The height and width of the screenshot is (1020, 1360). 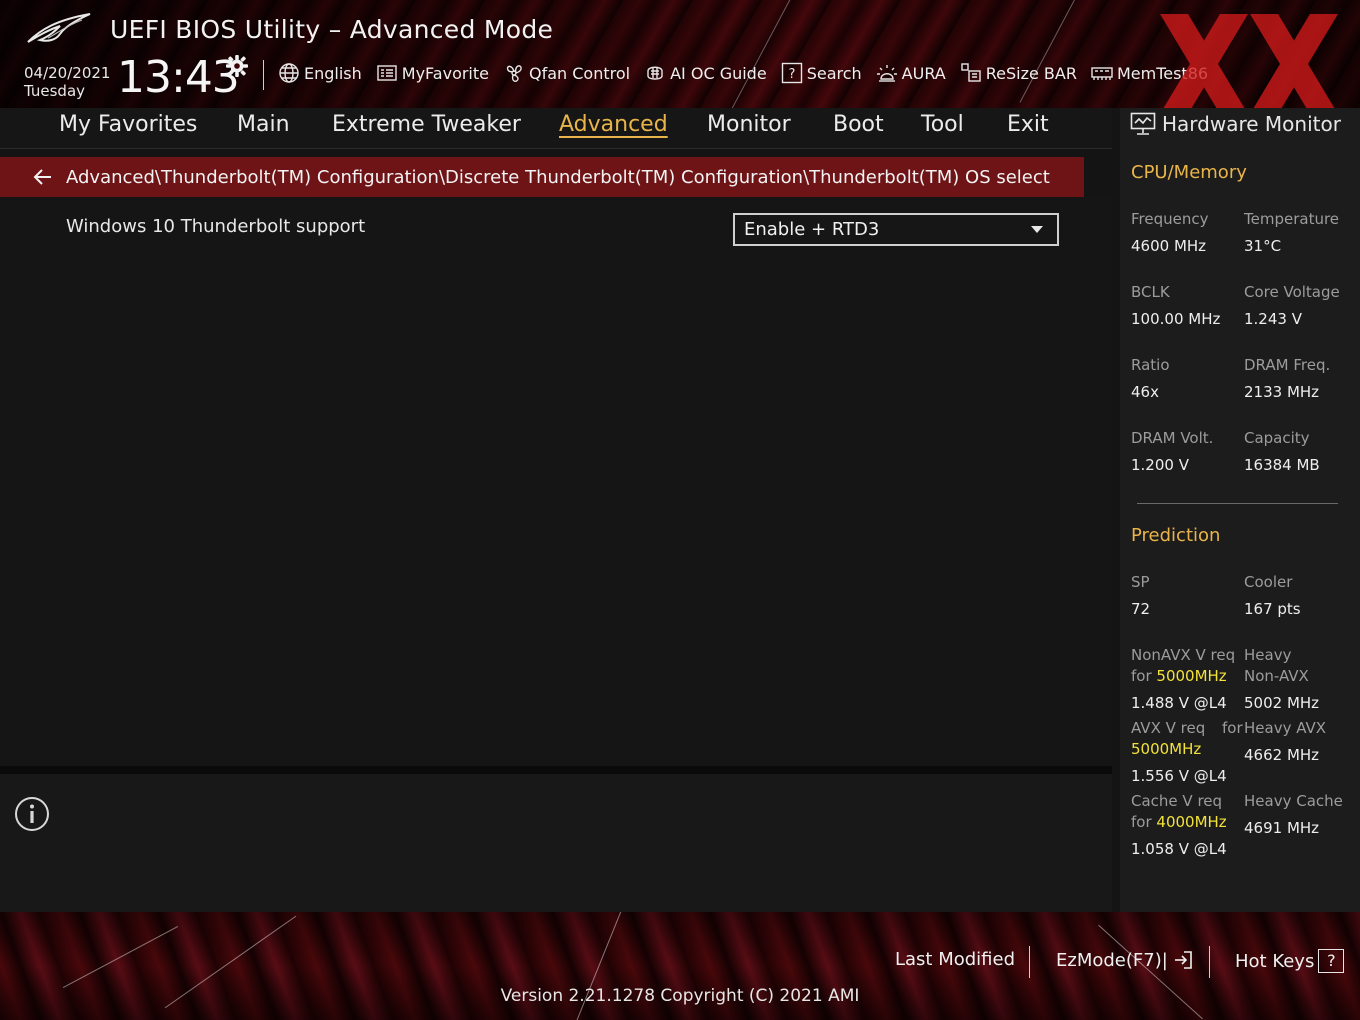 I want to click on clock-text: 13:43, so click(x=178, y=77).